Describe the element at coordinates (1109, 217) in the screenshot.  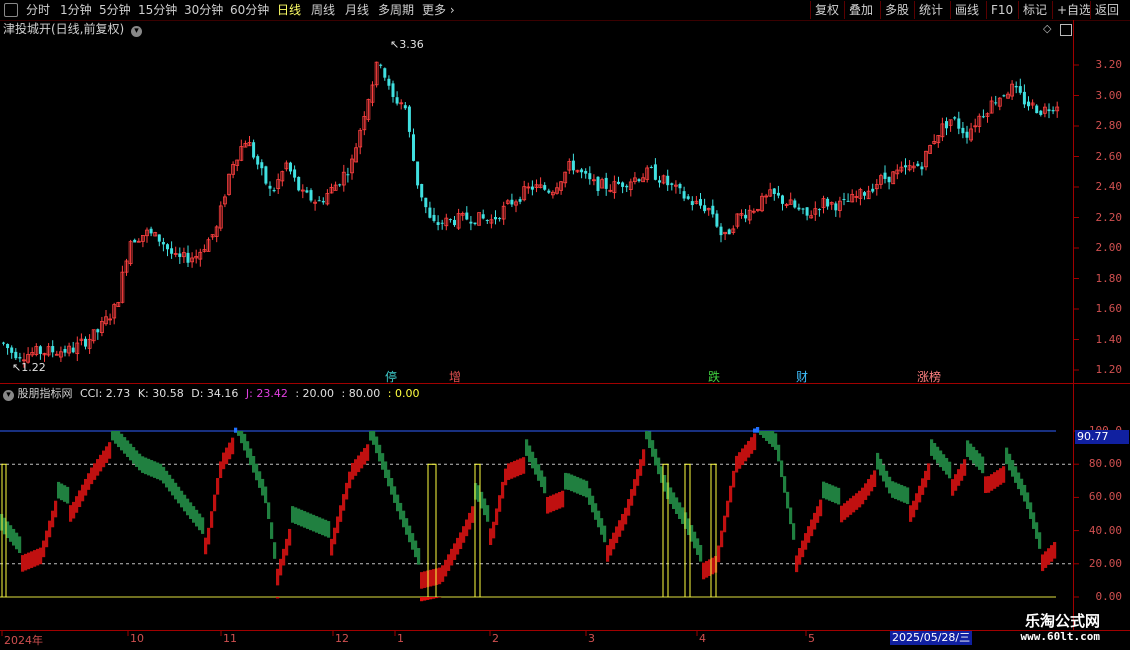
I see `price-tick-label: 2.20` at that location.